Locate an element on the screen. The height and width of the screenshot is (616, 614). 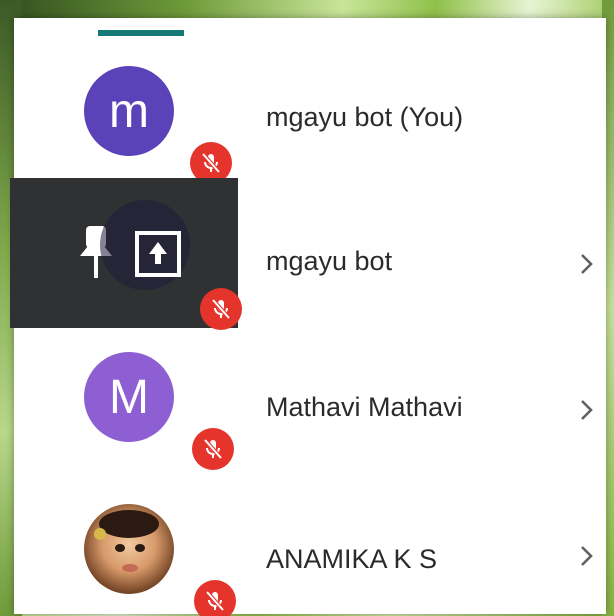
avatar: M is located at coordinates (129, 397).